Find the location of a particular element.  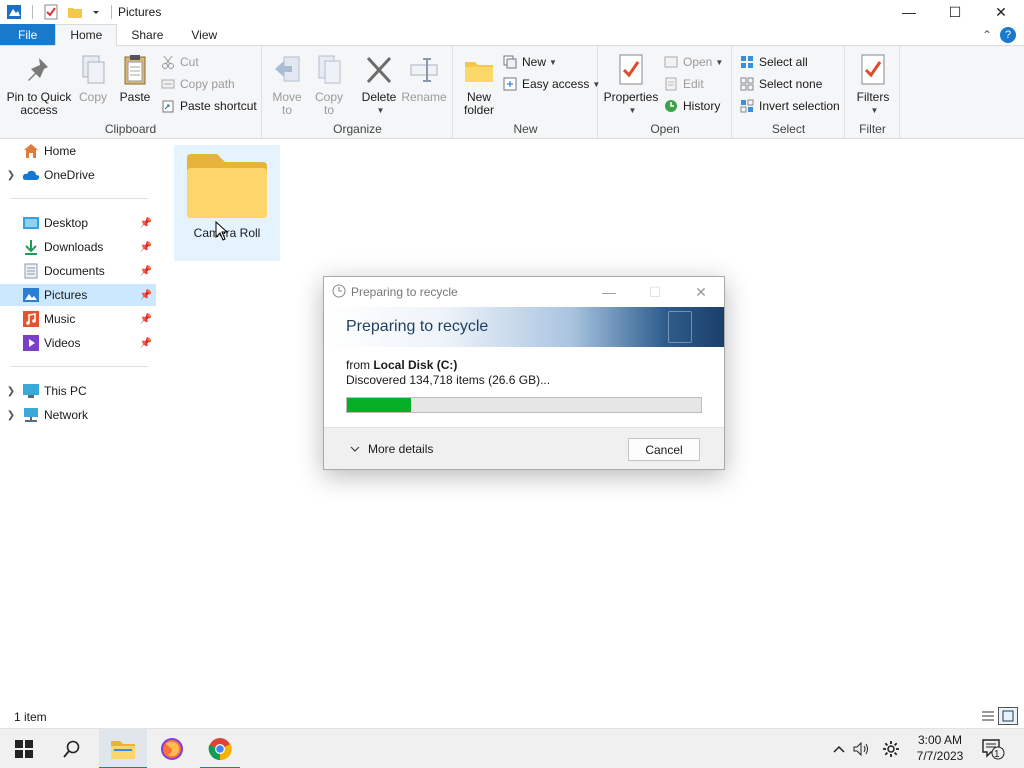

window-title: Pictures is located at coordinates (140, 12).